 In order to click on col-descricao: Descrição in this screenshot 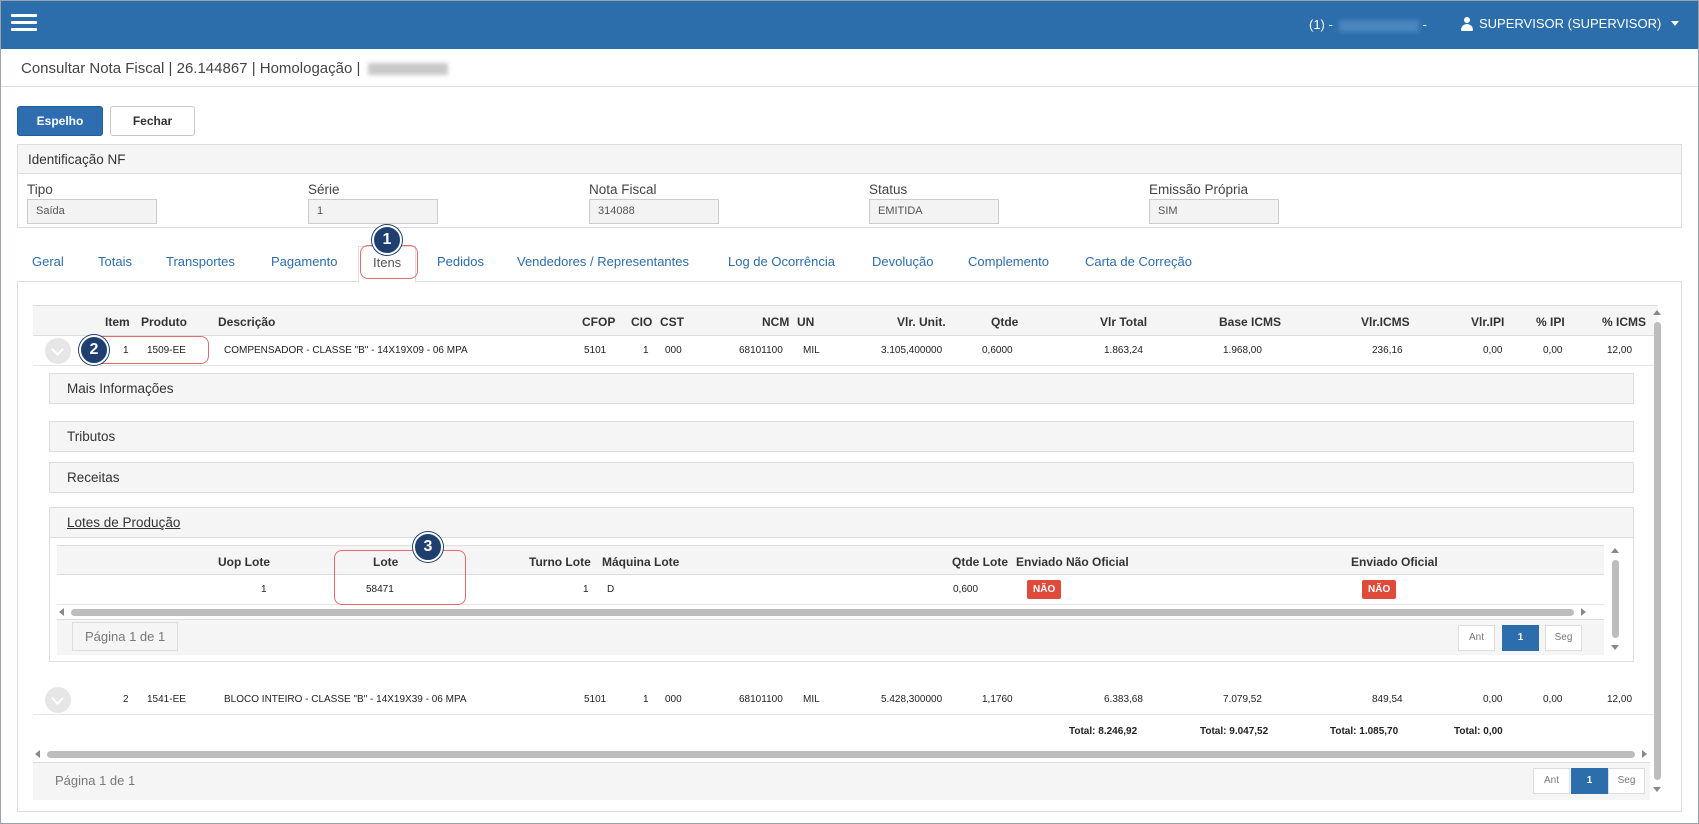, I will do `click(247, 322)`.